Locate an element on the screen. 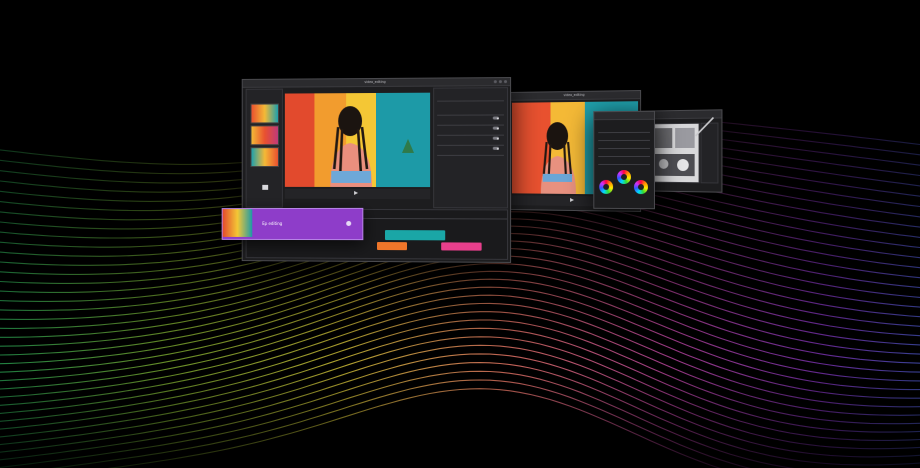 The height and width of the screenshot is (468, 920). color-panel-window is located at coordinates (624, 160).